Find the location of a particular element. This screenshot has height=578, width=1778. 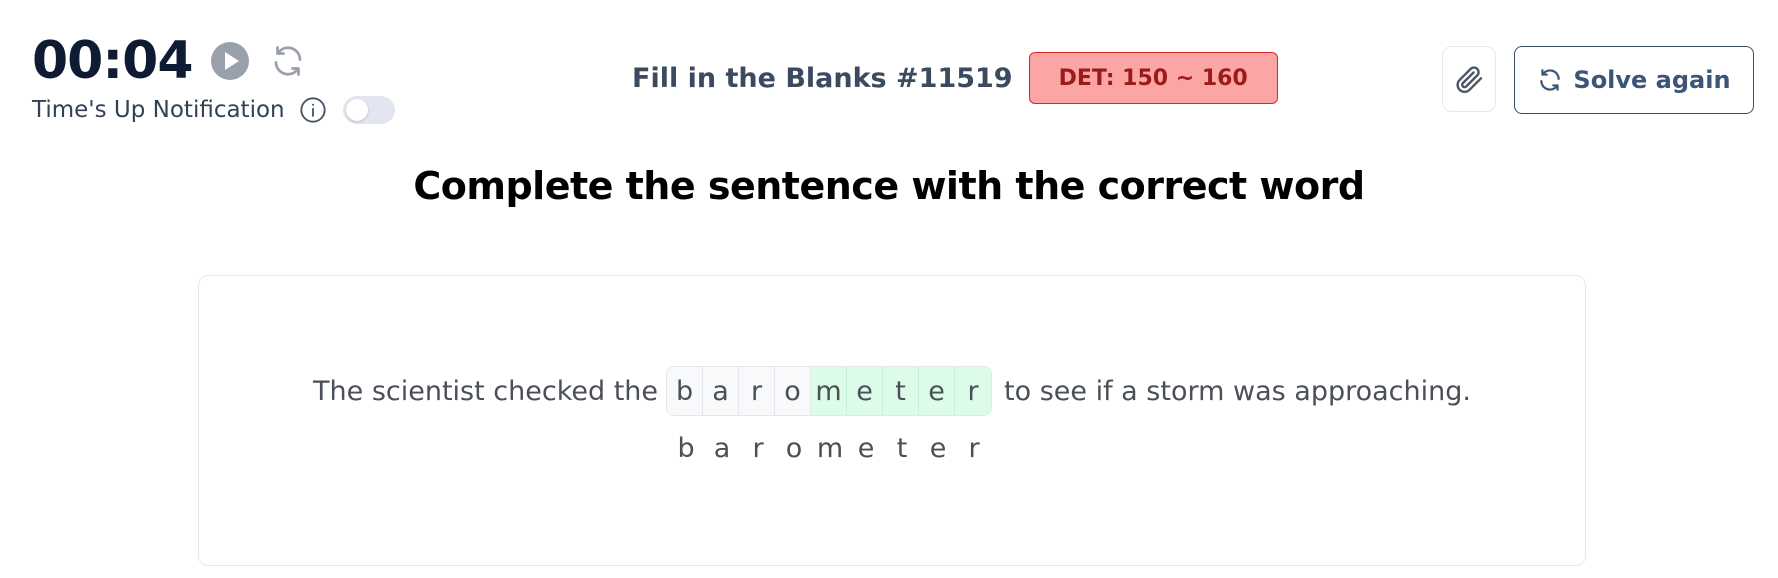

solve-again-label: Solve again is located at coordinates (1652, 80).